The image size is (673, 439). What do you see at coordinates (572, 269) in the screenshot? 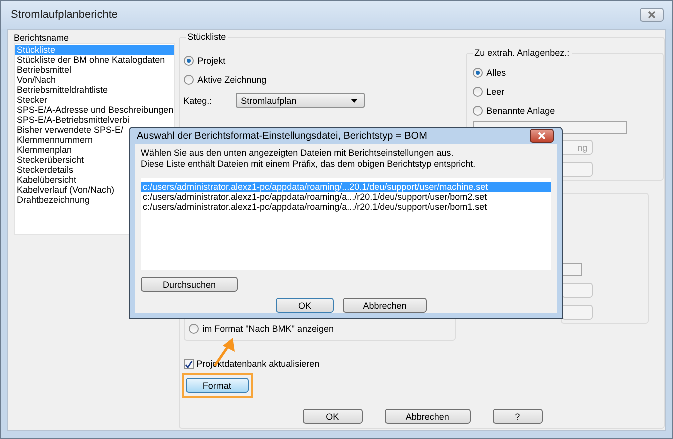
I see `input-field` at bounding box center [572, 269].